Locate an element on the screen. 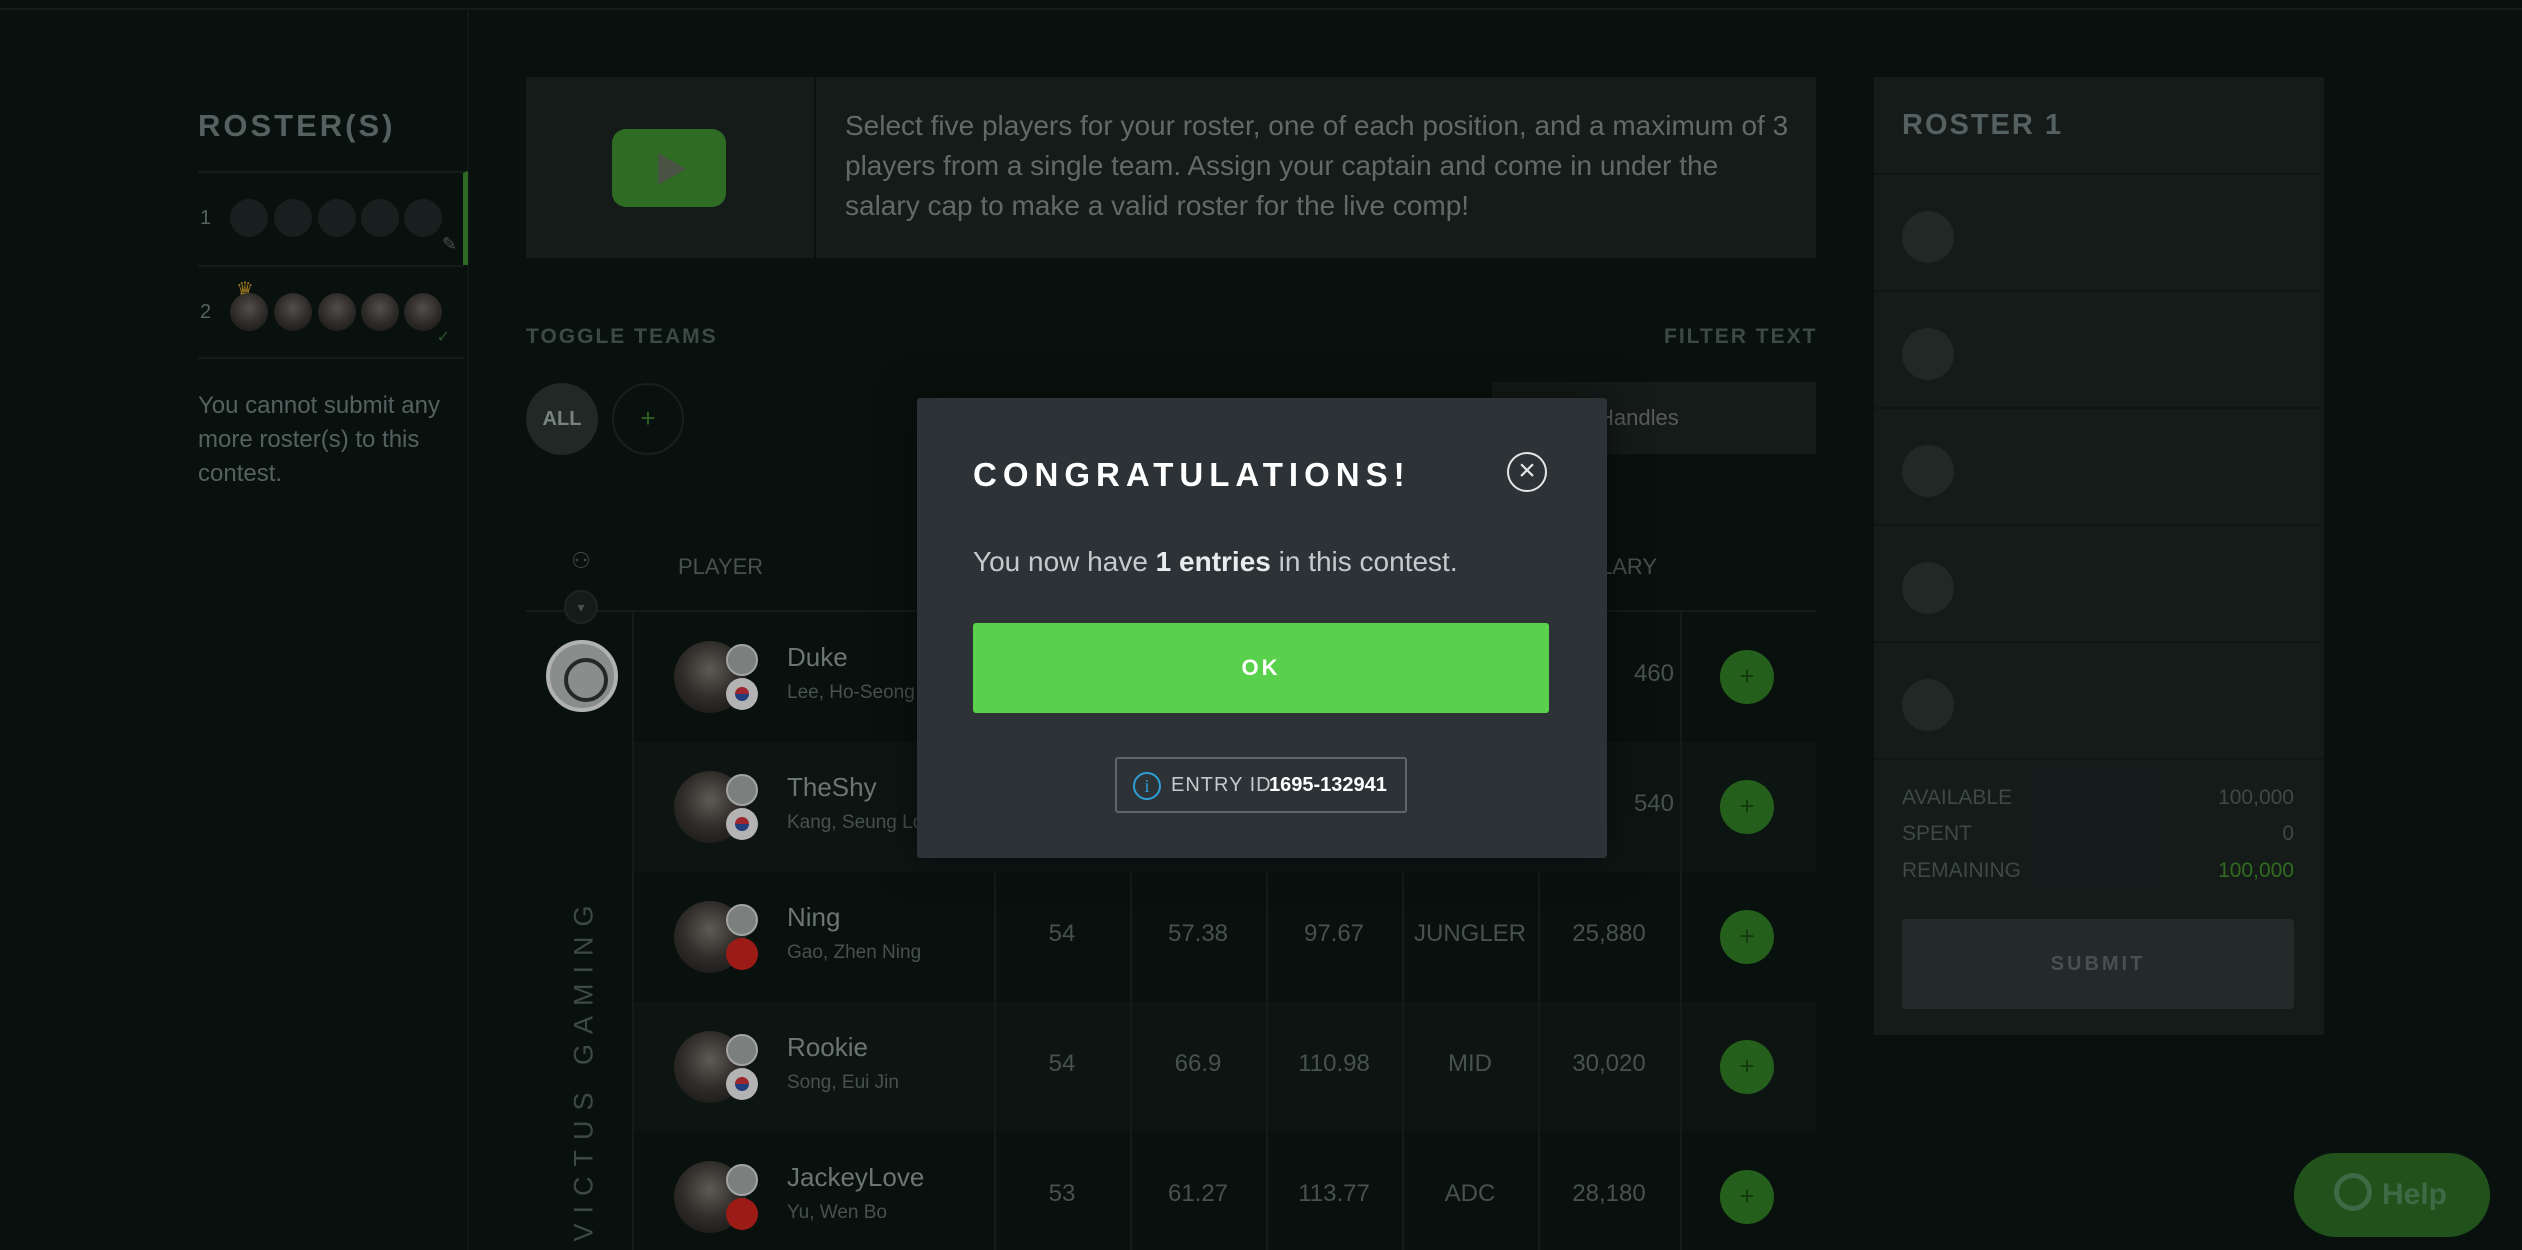  modal-message: You now have 1 entries in this contest. is located at coordinates (1215, 562).